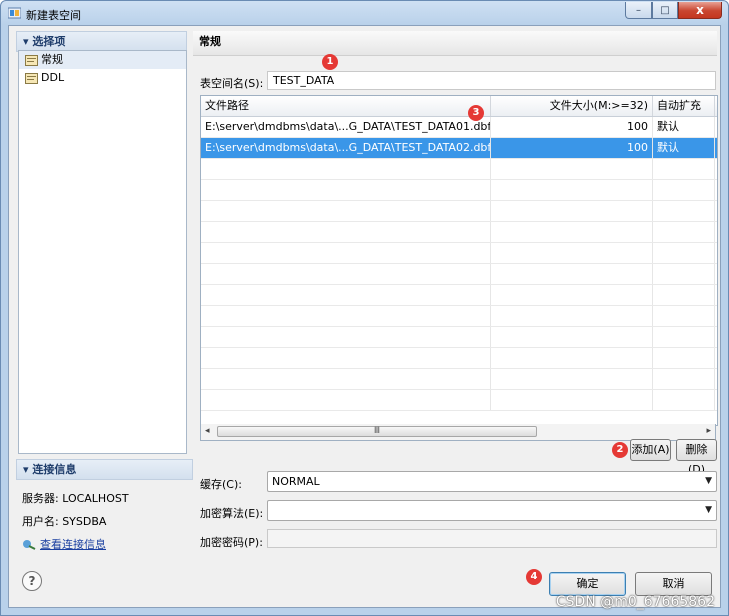  Describe the element at coordinates (696, 457) in the screenshot. I see `delete-button: 删除(D)` at that location.